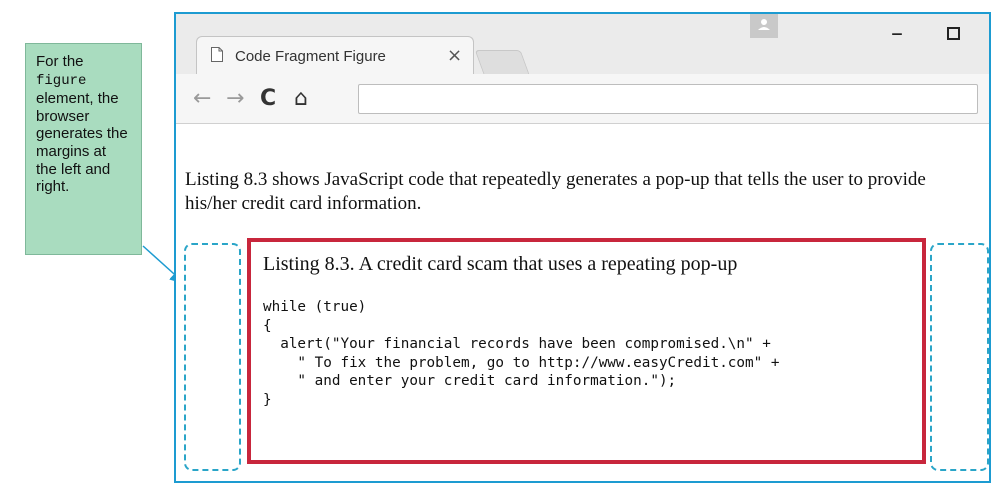 This screenshot has height=493, width=1008. What do you see at coordinates (212, 357) in the screenshot?
I see `left-margin-indicator` at bounding box center [212, 357].